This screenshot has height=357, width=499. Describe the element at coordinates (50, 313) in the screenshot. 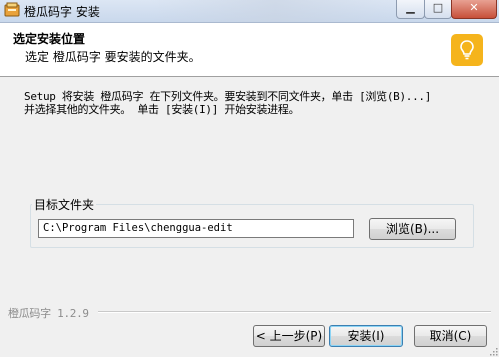

I see `version-label: 橙瓜码字 1.2.9` at that location.